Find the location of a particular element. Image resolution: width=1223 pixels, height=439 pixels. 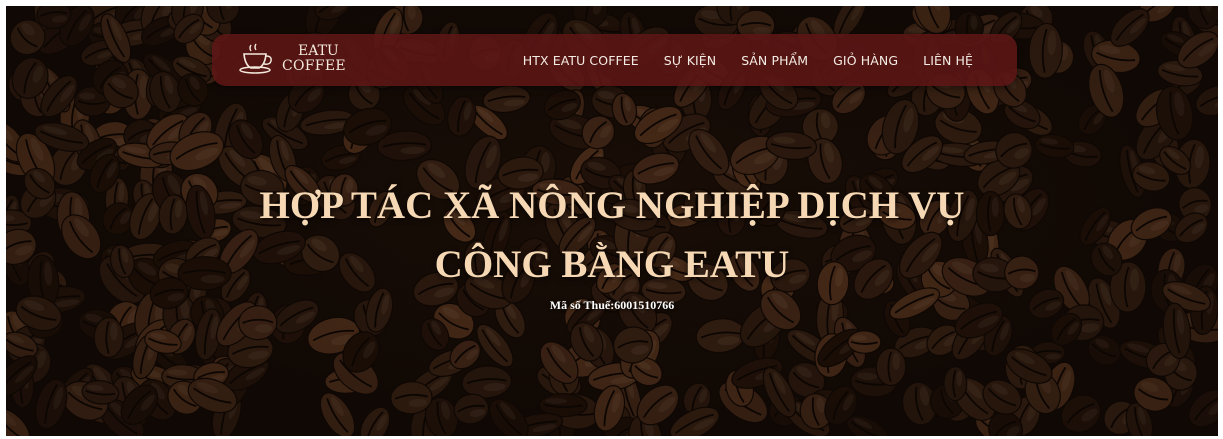

brand-logo: EATU COFFEE is located at coordinates (292, 59).